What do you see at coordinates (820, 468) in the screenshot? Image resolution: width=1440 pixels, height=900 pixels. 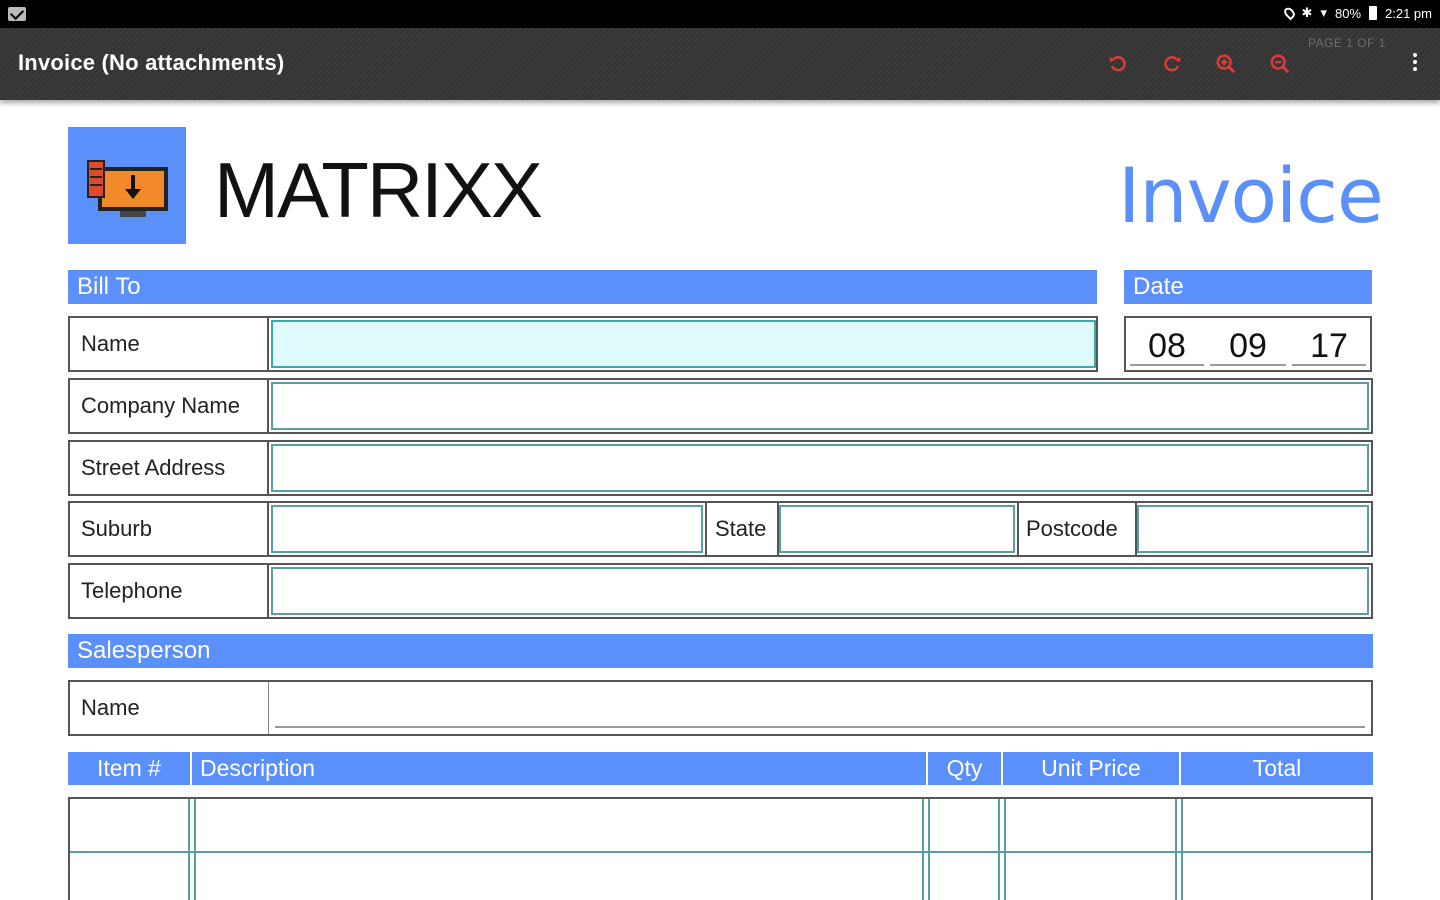 I see `street-address-field` at bounding box center [820, 468].